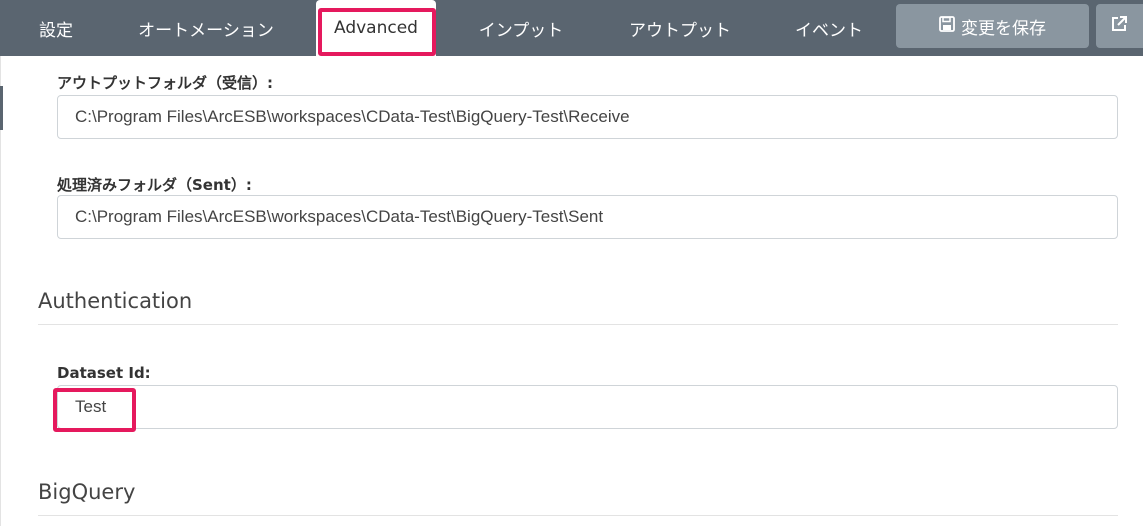  What do you see at coordinates (587, 407) in the screenshot?
I see `dataset-id-input` at bounding box center [587, 407].